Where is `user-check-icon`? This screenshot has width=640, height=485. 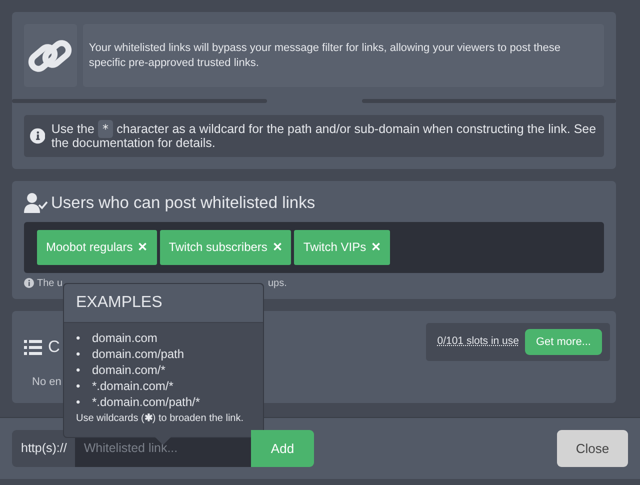
user-check-icon is located at coordinates (36, 203).